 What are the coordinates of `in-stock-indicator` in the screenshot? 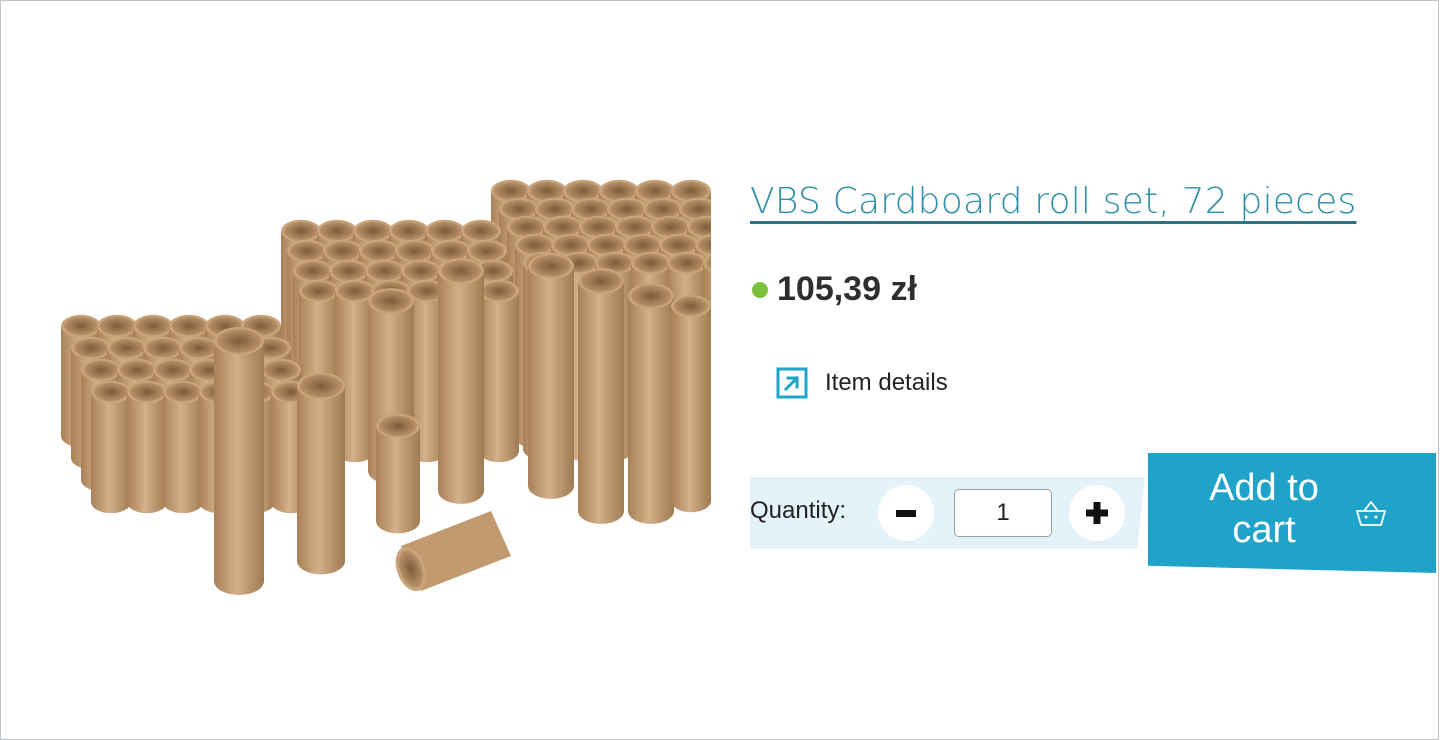 It's located at (760, 289).